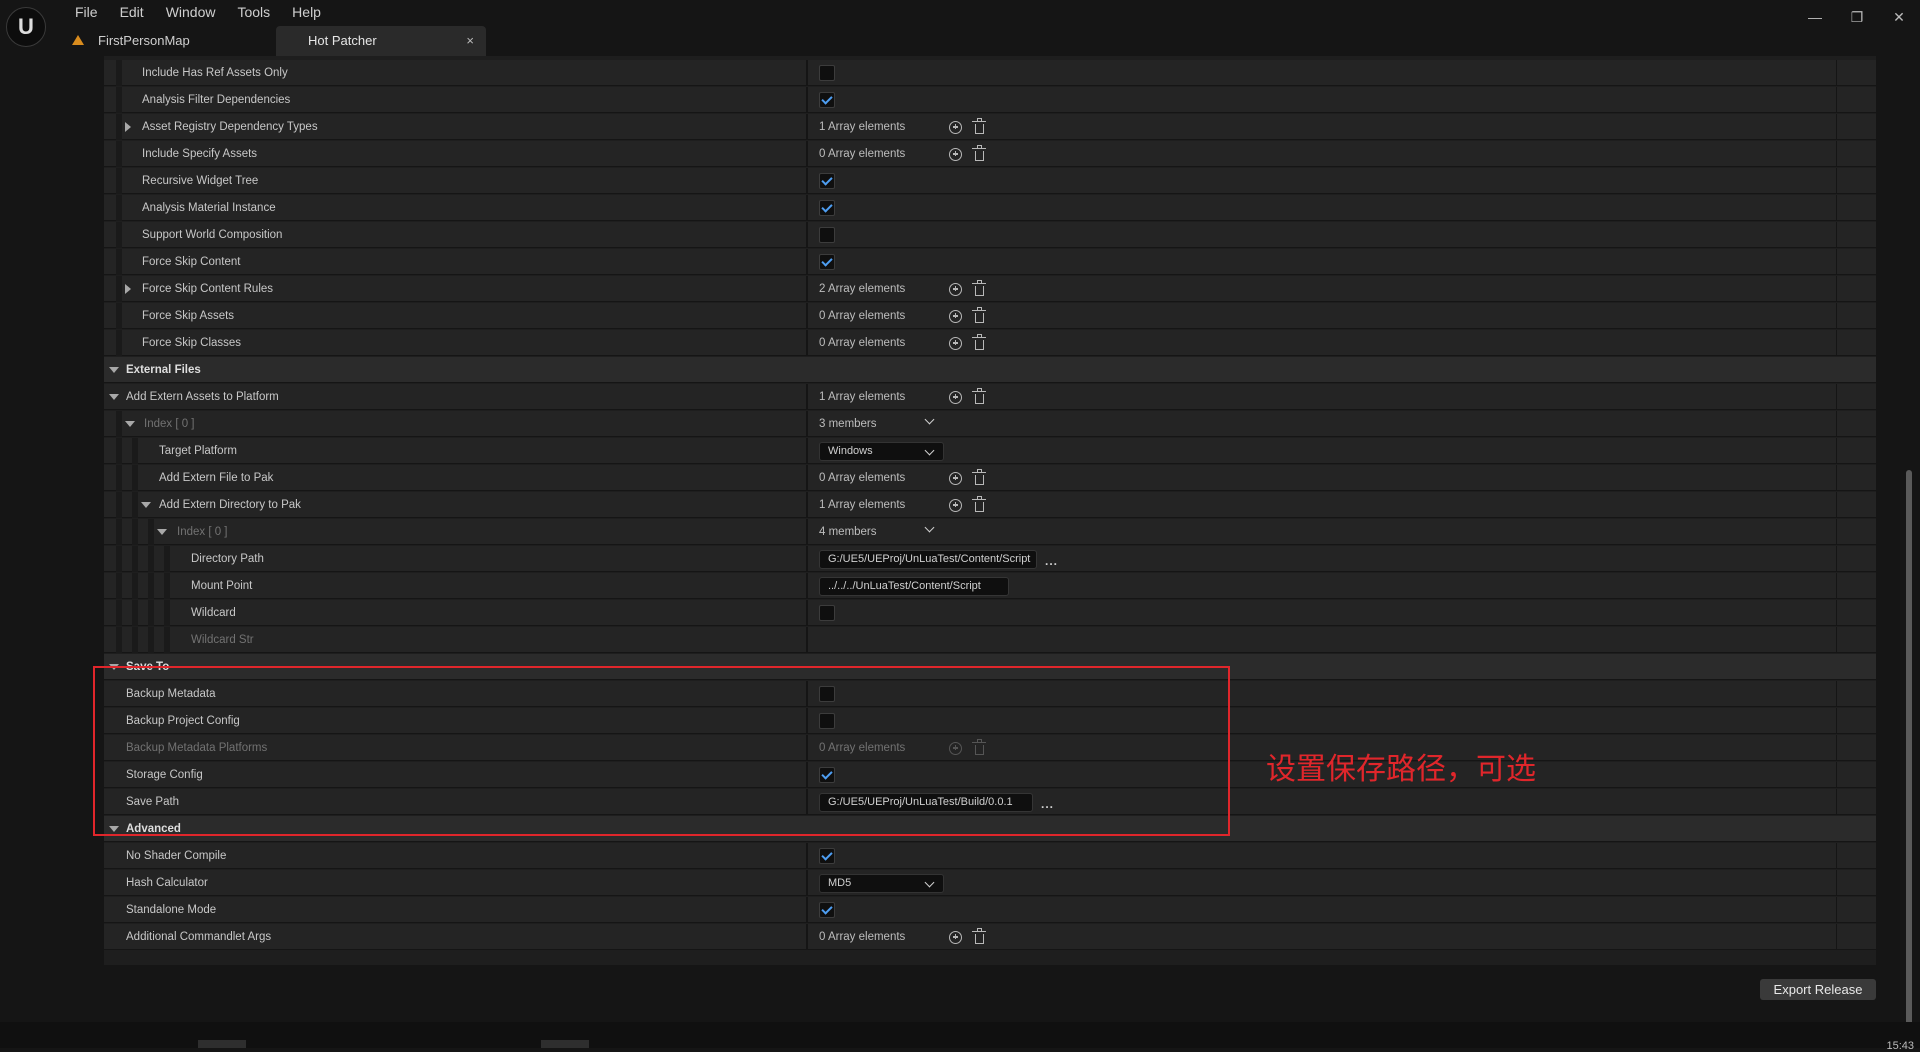  Describe the element at coordinates (26, 27) in the screenshot. I see `unreal-logo-icon: U` at that location.